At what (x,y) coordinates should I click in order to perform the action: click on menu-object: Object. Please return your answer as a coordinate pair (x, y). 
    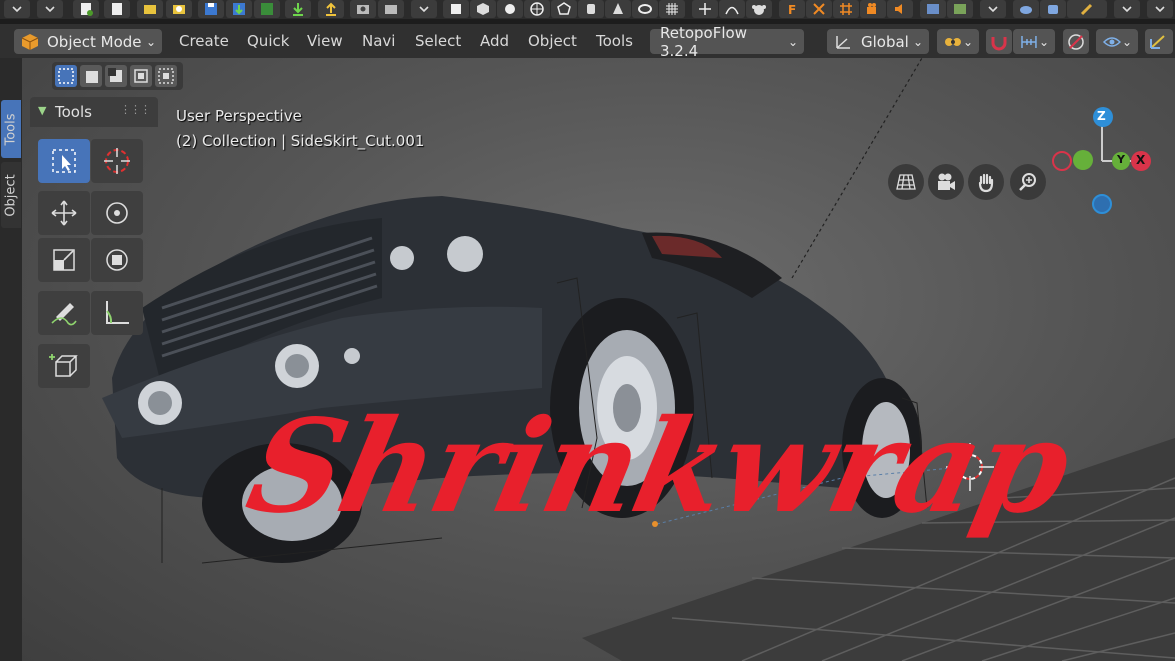
    Looking at the image, I should click on (552, 41).